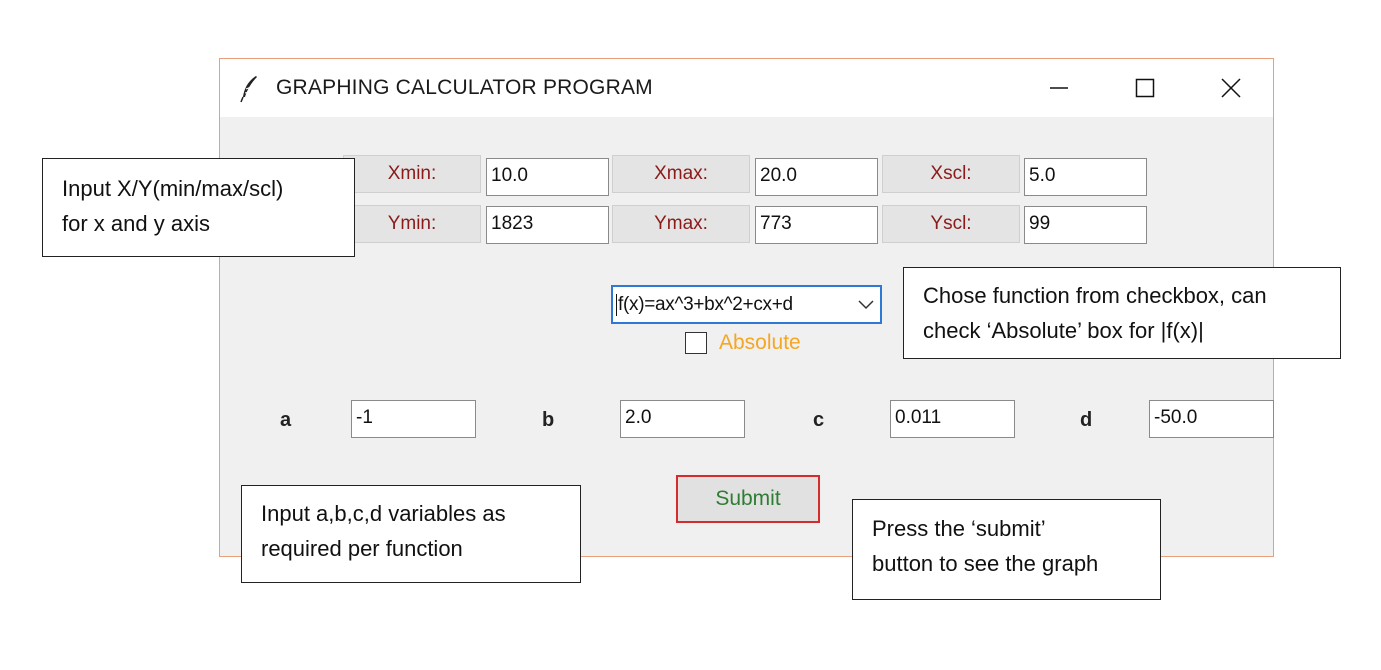 This screenshot has width=1381, height=670. What do you see at coordinates (816, 177) in the screenshot?
I see `xmax-input: 20.0` at bounding box center [816, 177].